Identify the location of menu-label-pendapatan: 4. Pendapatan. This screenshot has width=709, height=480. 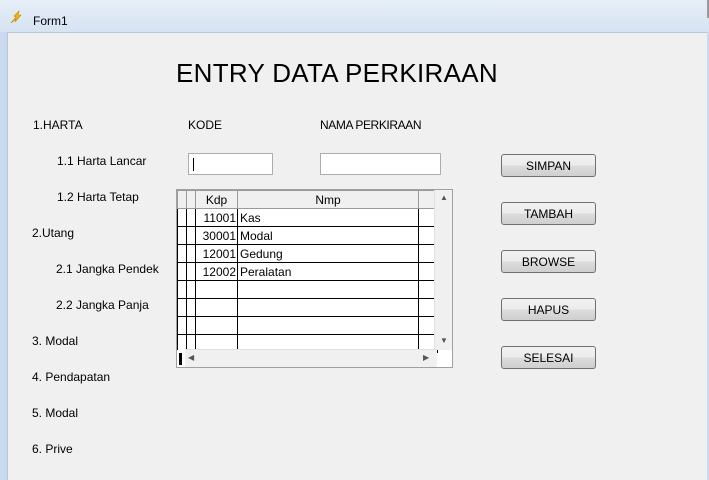
(71, 377).